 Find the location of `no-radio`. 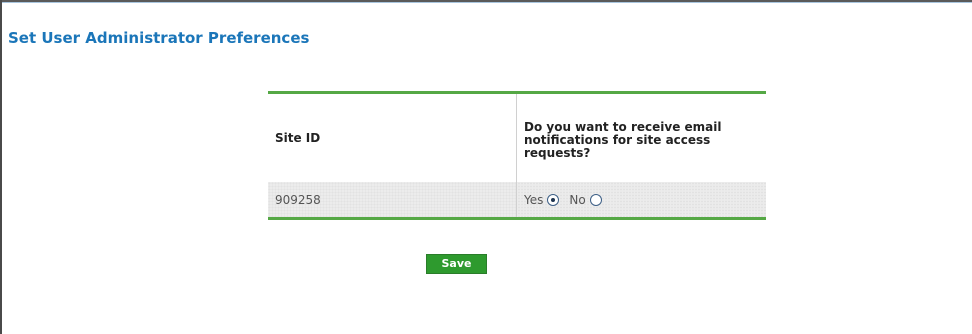

no-radio is located at coordinates (595, 199).